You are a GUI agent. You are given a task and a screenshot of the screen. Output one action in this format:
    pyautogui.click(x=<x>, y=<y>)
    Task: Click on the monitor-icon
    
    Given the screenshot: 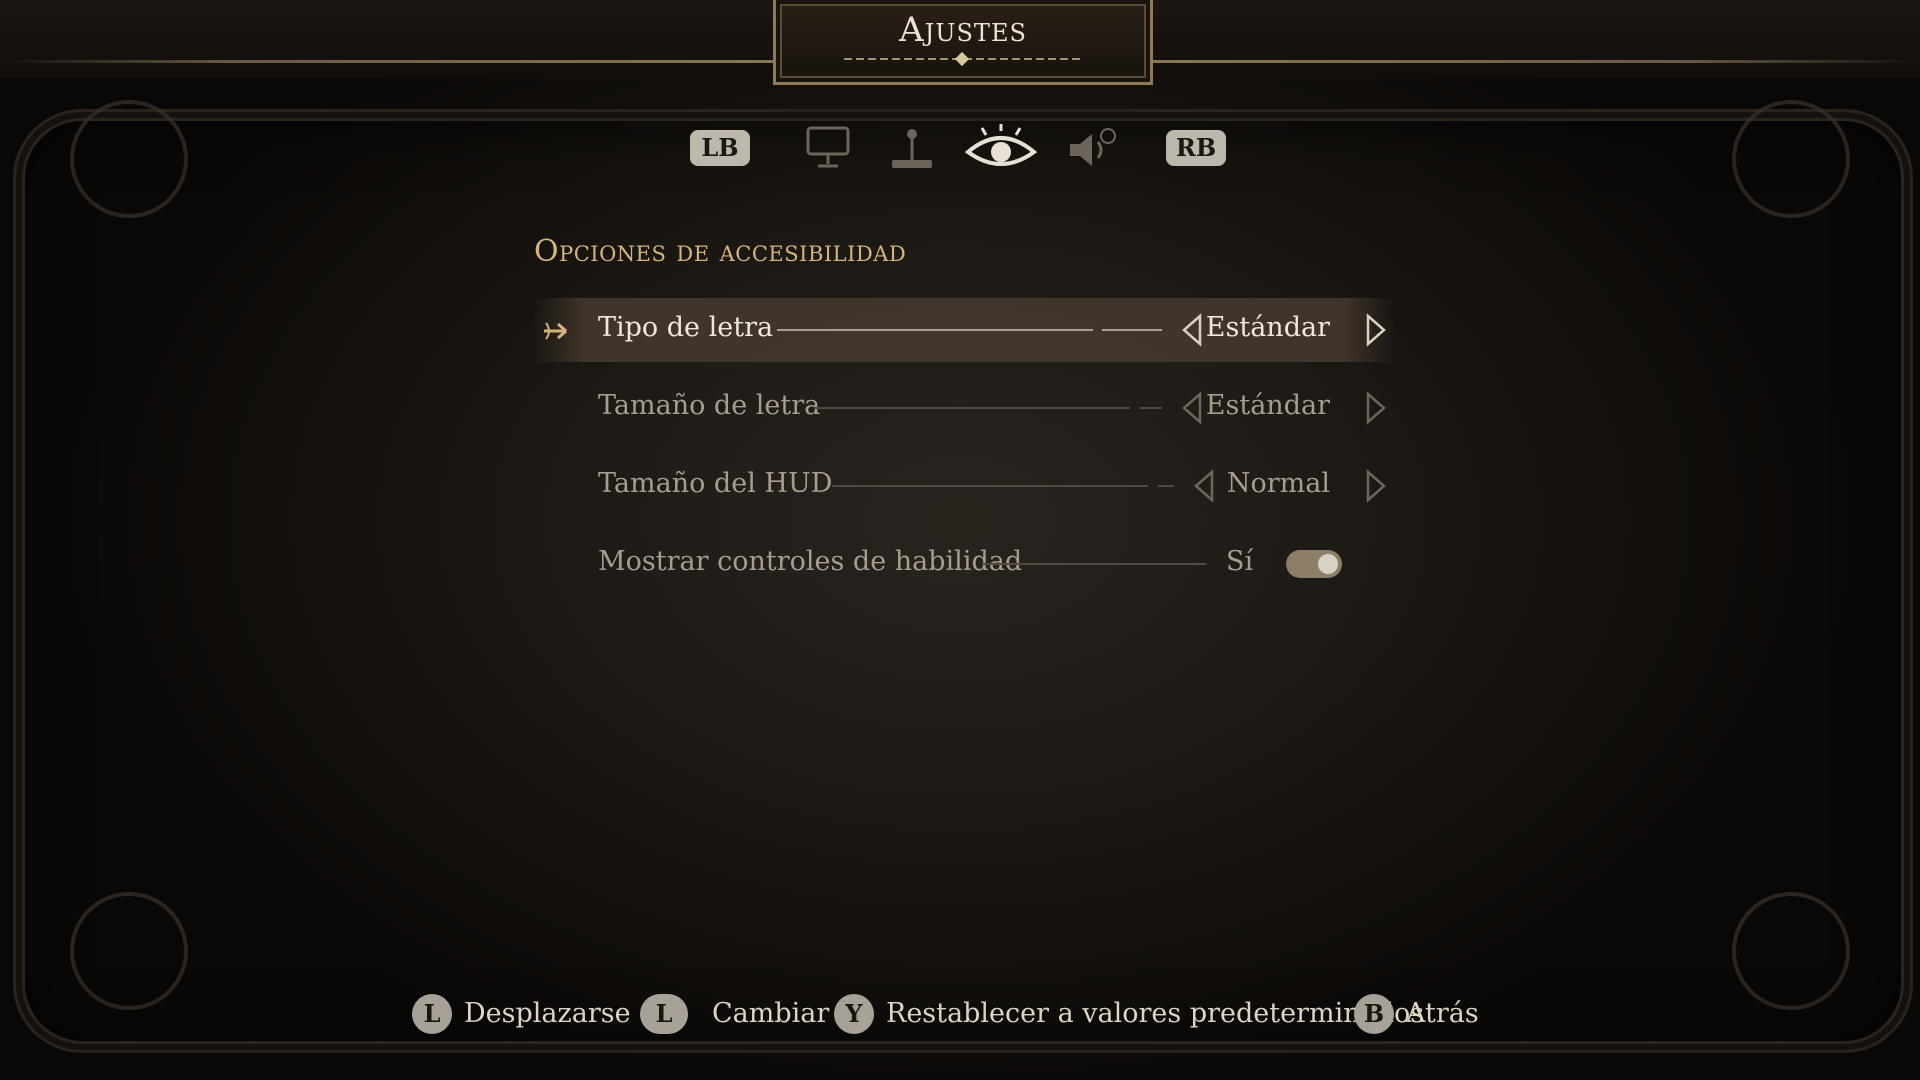 What is the action you would take?
    pyautogui.click(x=828, y=148)
    